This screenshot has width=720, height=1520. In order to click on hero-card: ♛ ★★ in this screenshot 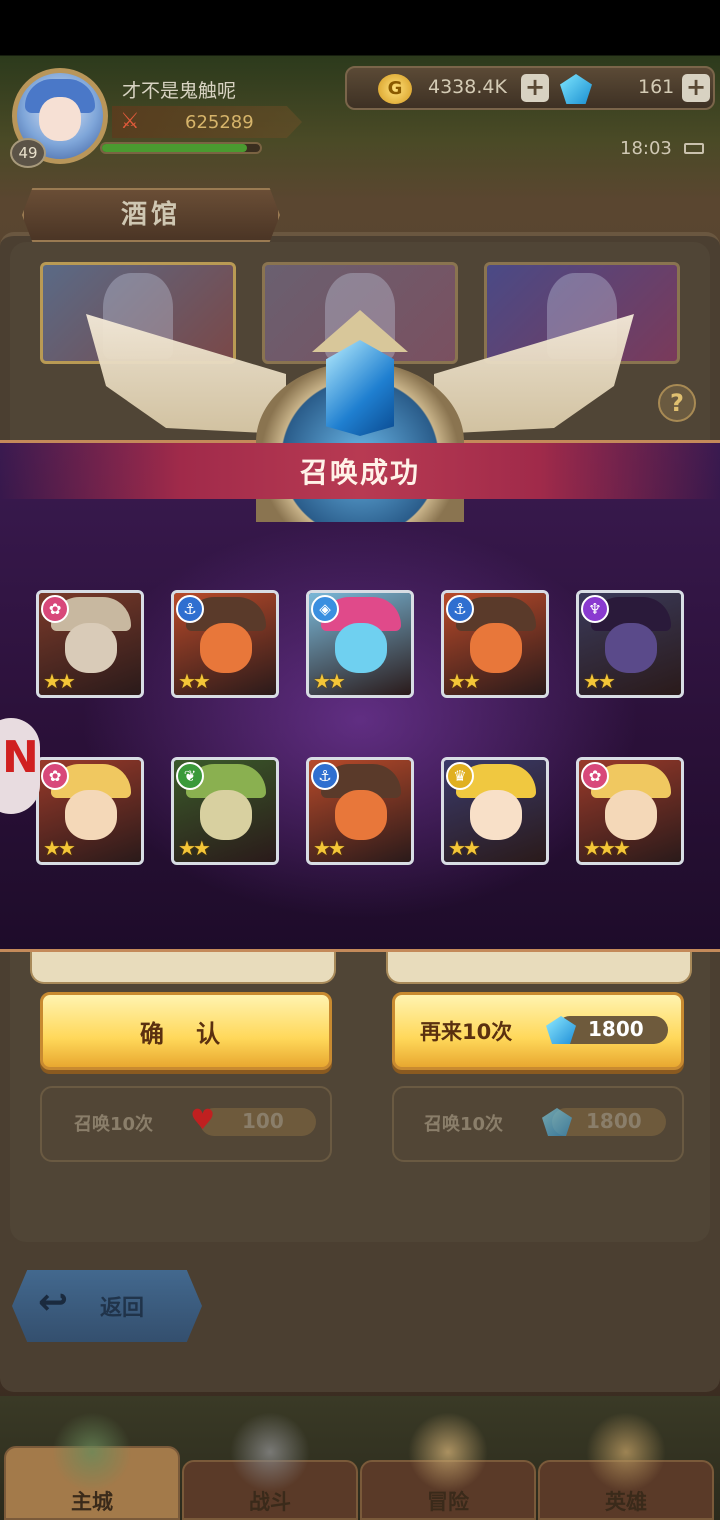, I will do `click(495, 811)`.